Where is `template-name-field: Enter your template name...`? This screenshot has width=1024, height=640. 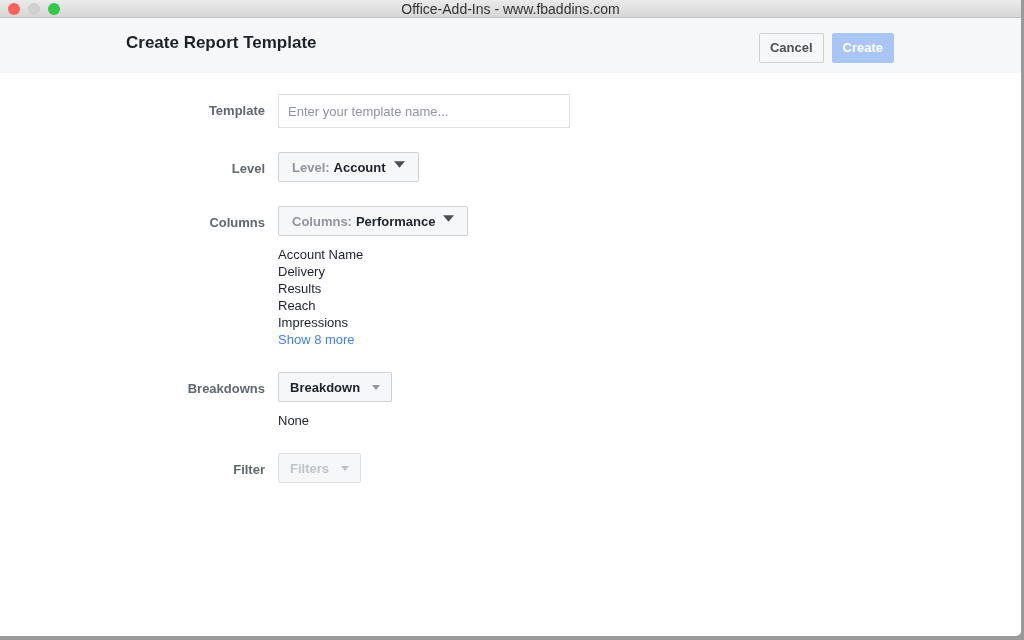 template-name-field: Enter your template name... is located at coordinates (424, 111).